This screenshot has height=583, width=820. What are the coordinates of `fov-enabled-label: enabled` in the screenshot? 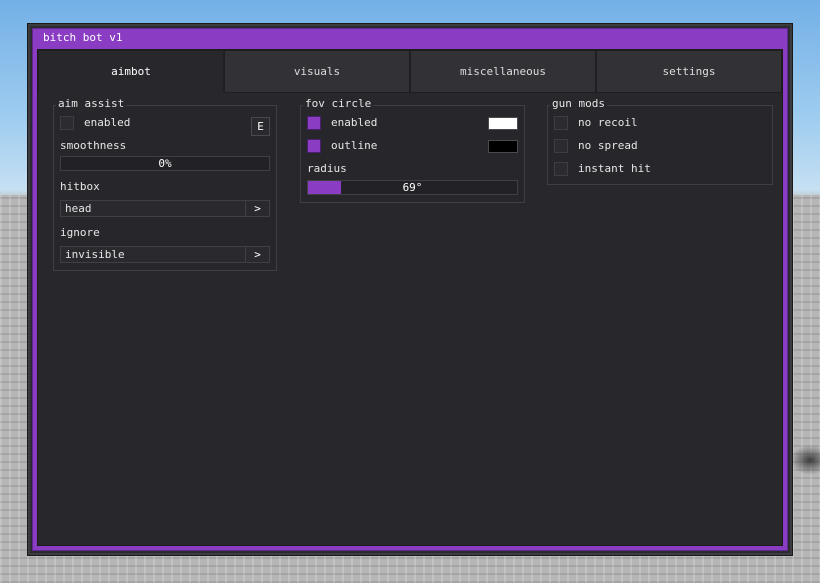 It's located at (354, 122).